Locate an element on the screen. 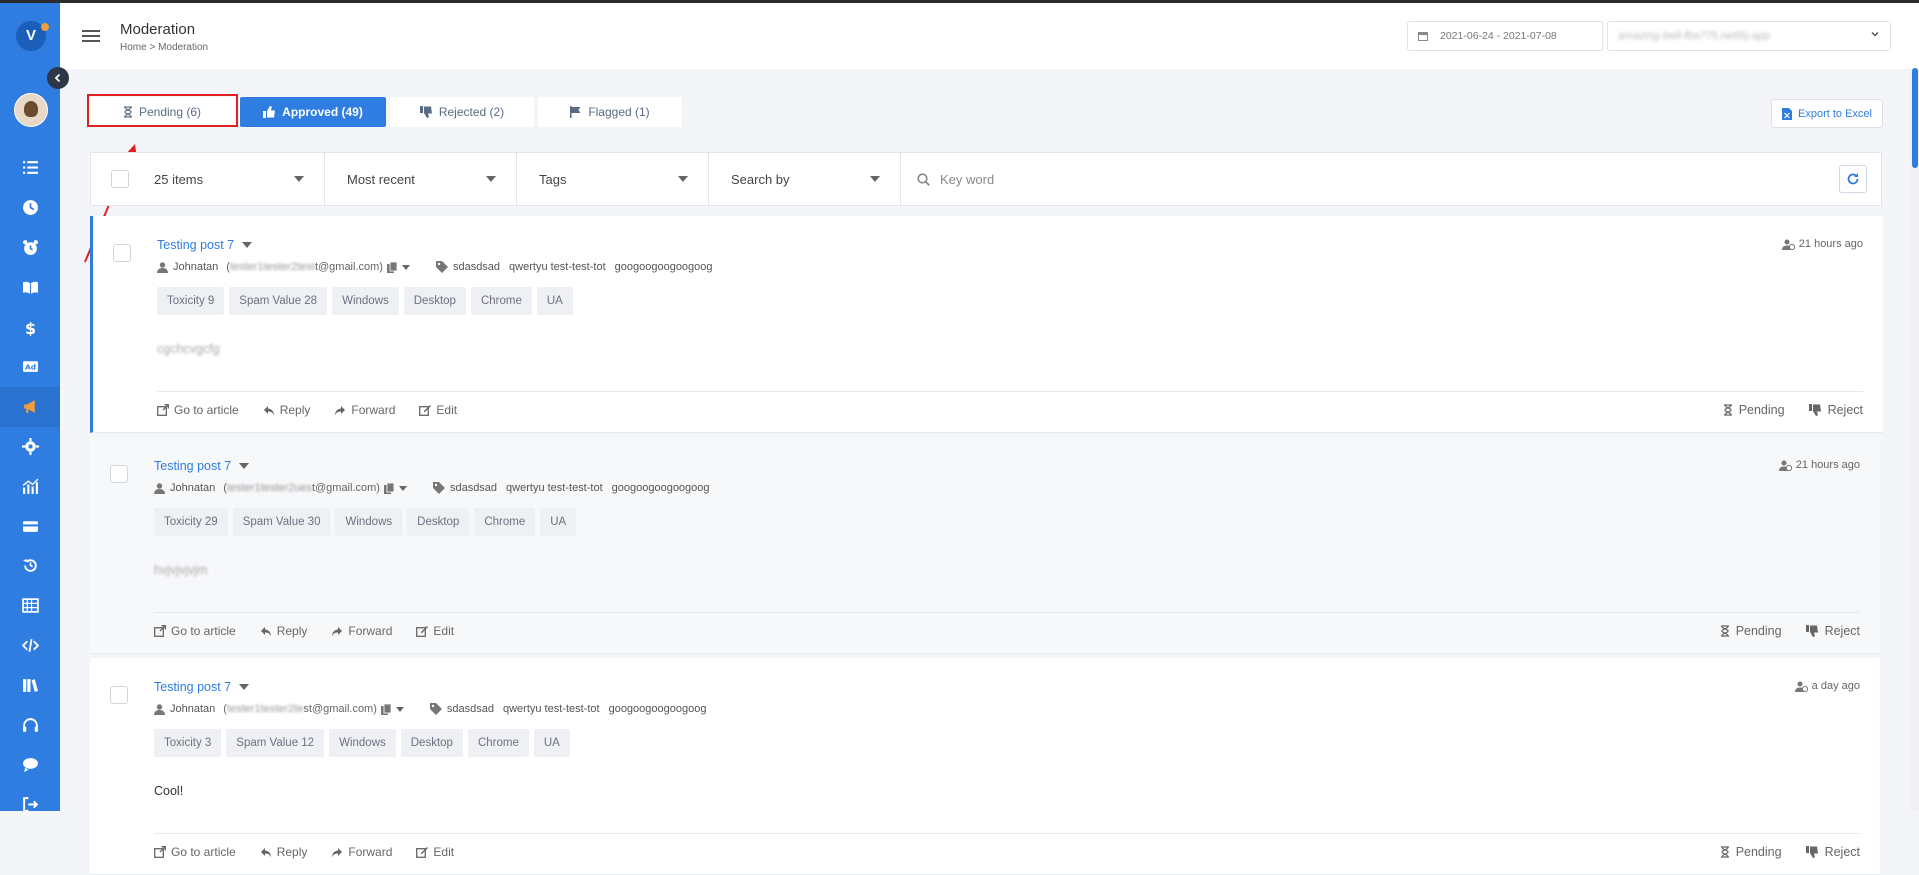 This screenshot has height=875, width=1919. search-by-select: Search by is located at coordinates (805, 179).